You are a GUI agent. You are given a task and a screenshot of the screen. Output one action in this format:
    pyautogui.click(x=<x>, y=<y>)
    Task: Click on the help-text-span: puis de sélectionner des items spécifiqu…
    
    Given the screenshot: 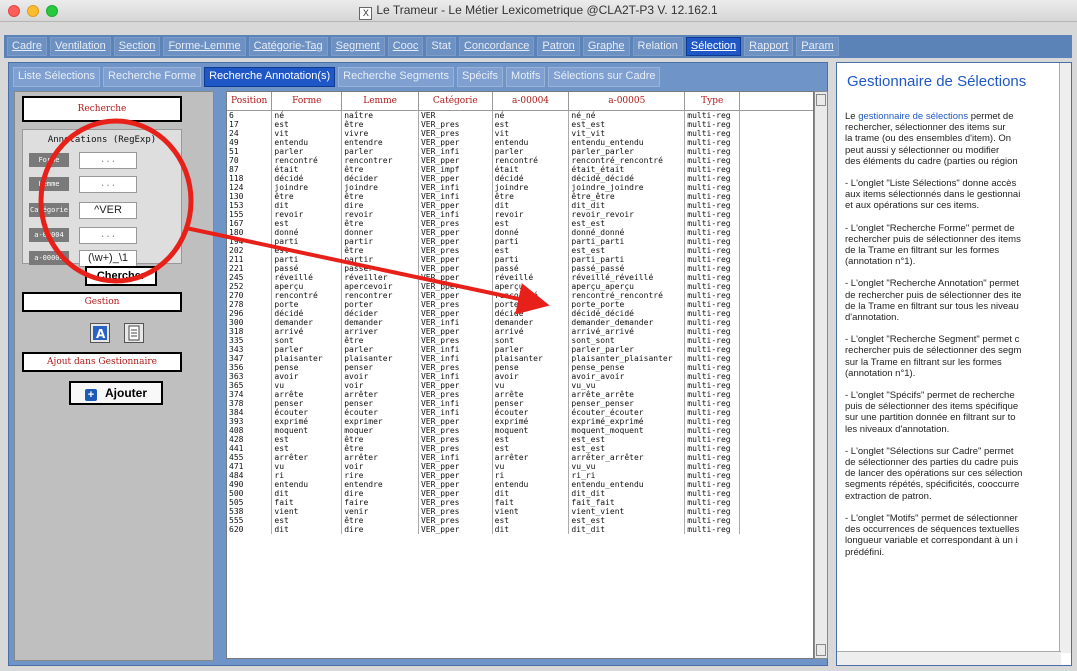 What is the action you would take?
    pyautogui.click(x=932, y=407)
    